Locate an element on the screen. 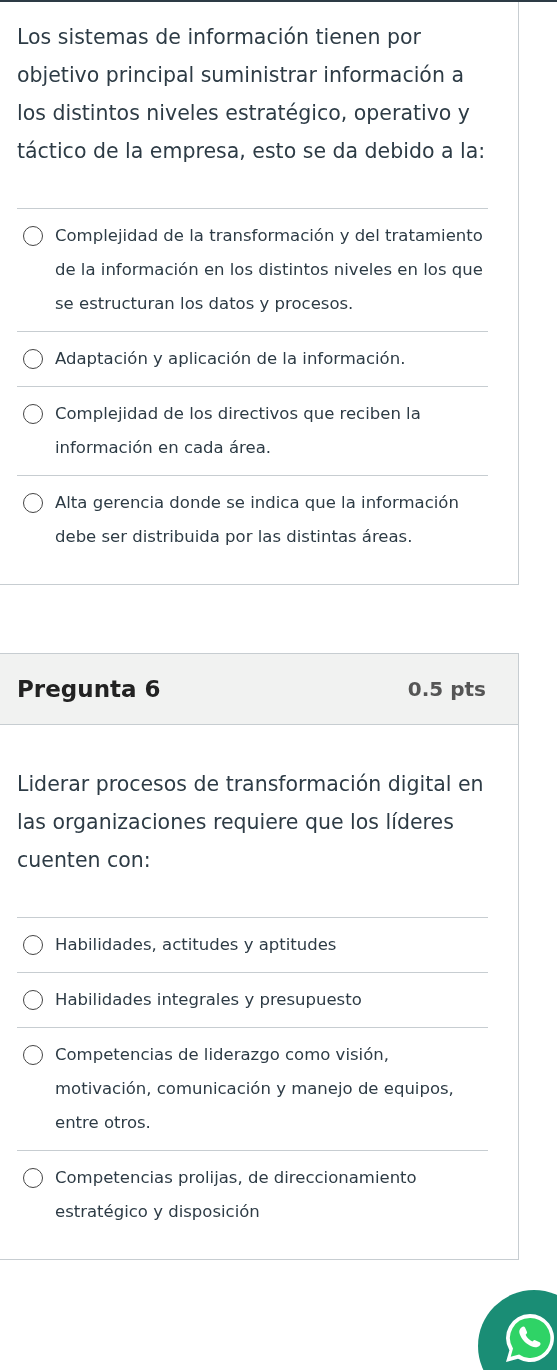 The height and width of the screenshot is (1370, 557). answer-label: Habilidades integrales y presupuesto is located at coordinates (208, 1000).